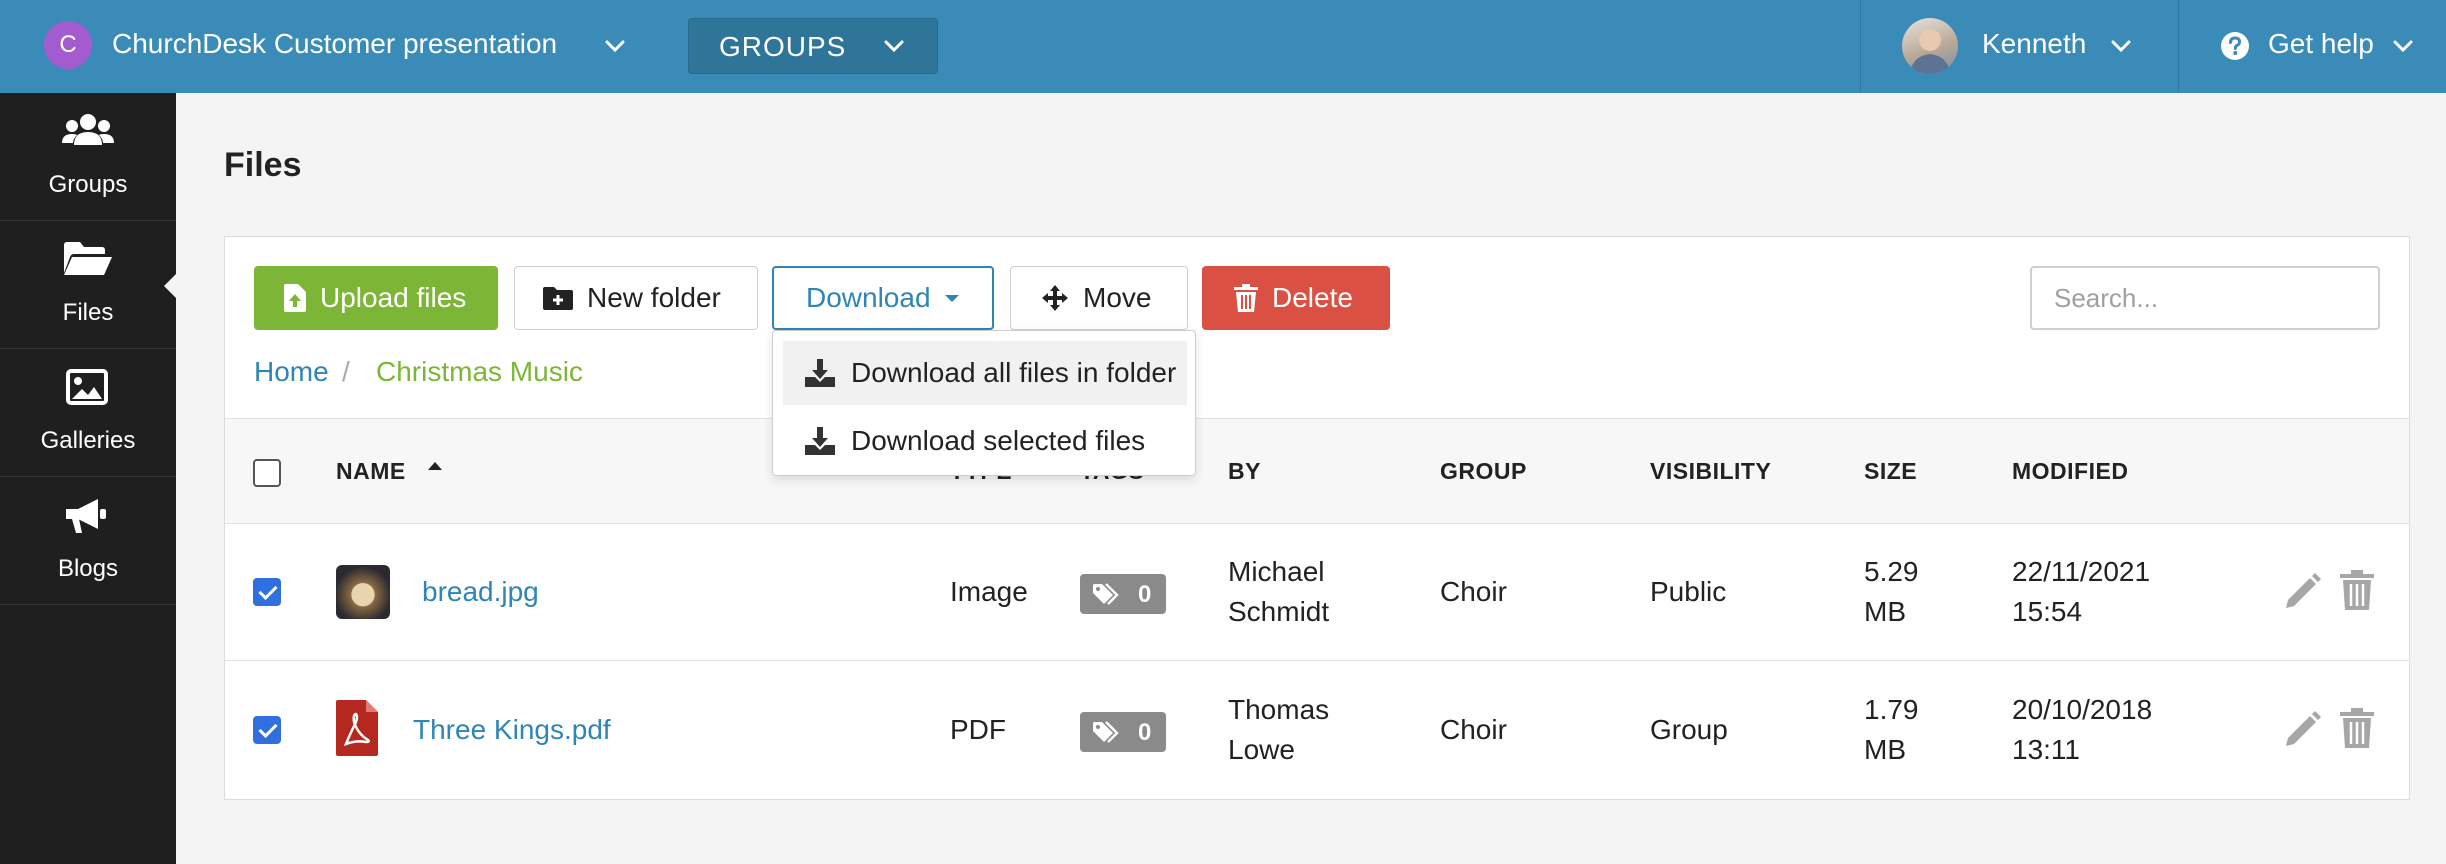  What do you see at coordinates (868, 297) in the screenshot?
I see `download-label: Download` at bounding box center [868, 297].